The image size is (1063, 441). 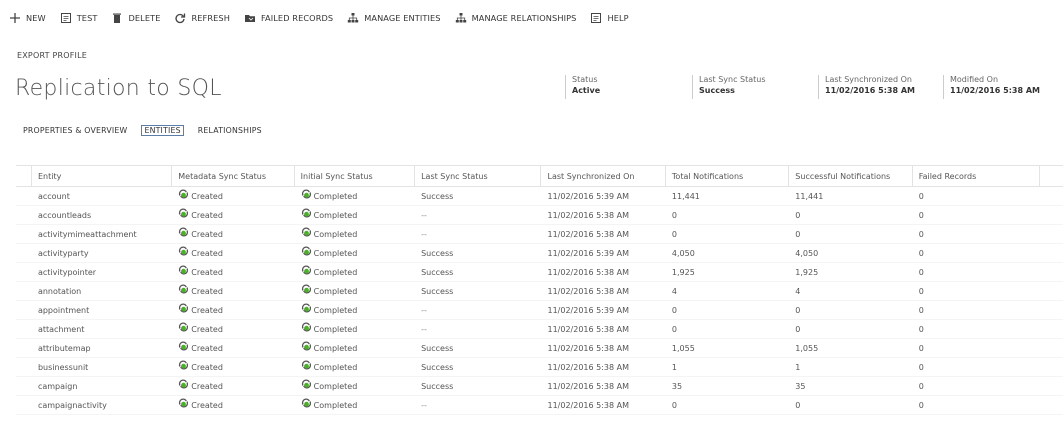 What do you see at coordinates (355, 176) in the screenshot?
I see `column-header-initial-sync-status: Initial Sync Status` at bounding box center [355, 176].